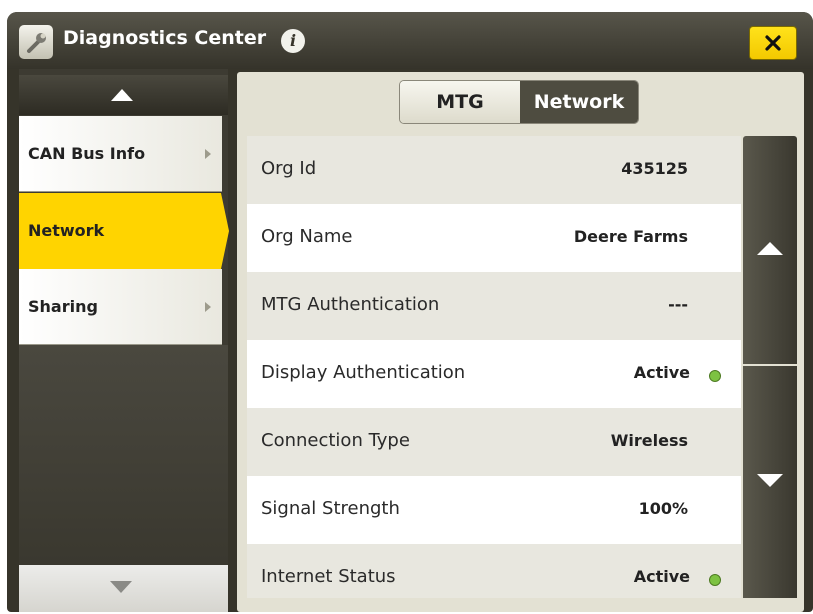 This screenshot has width=813, height=614. Describe the element at coordinates (66, 230) in the screenshot. I see `sidebar-item-label: Network` at that location.